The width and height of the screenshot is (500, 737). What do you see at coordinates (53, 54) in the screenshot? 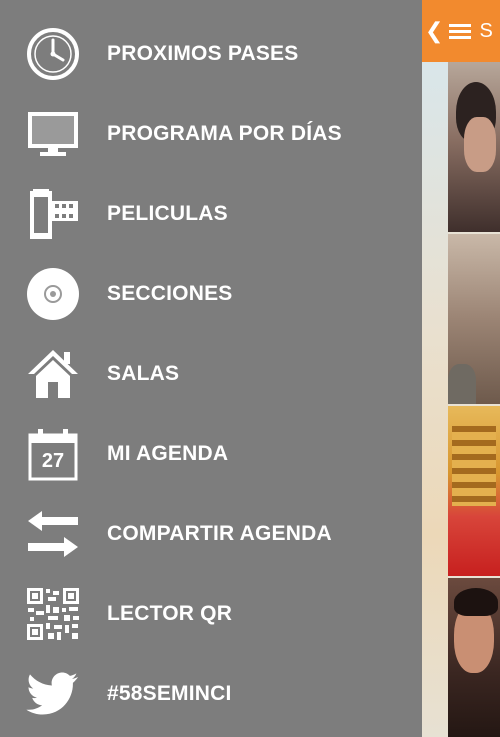
I see `clock-icon` at bounding box center [53, 54].